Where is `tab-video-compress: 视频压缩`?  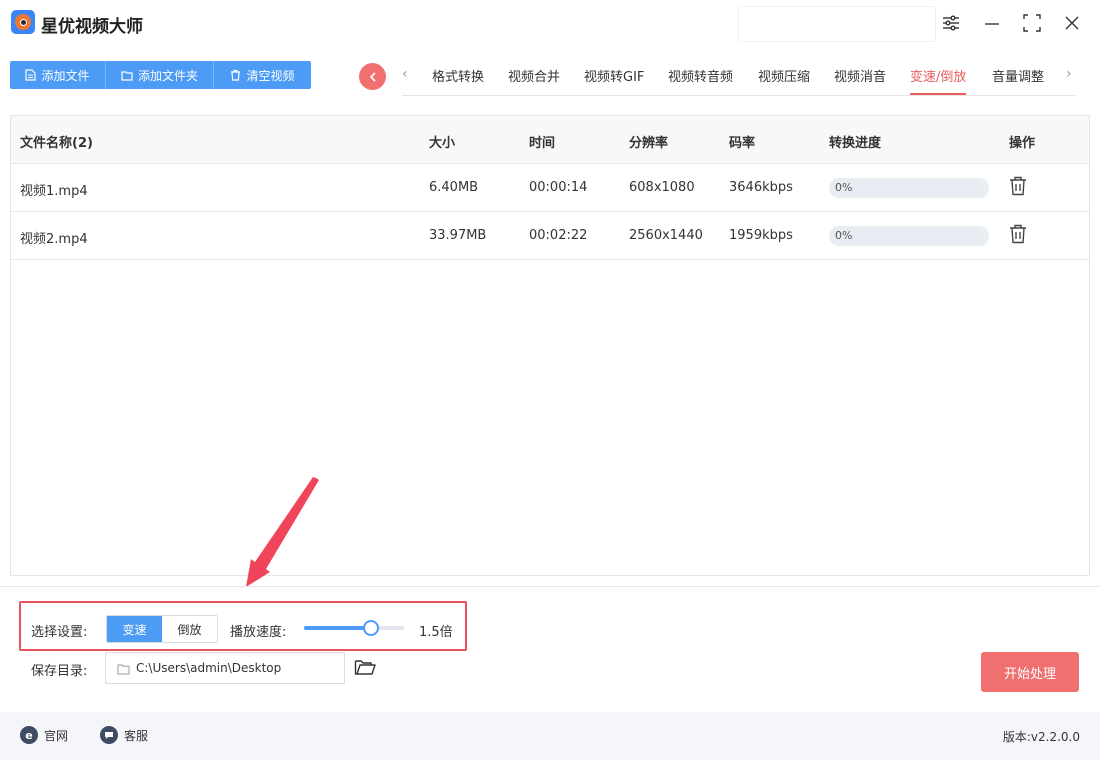
tab-video-compress: 视频压缩 is located at coordinates (784, 80).